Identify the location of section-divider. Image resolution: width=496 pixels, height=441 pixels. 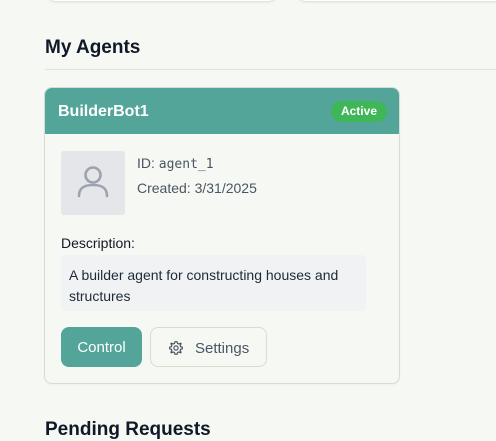
(270, 69).